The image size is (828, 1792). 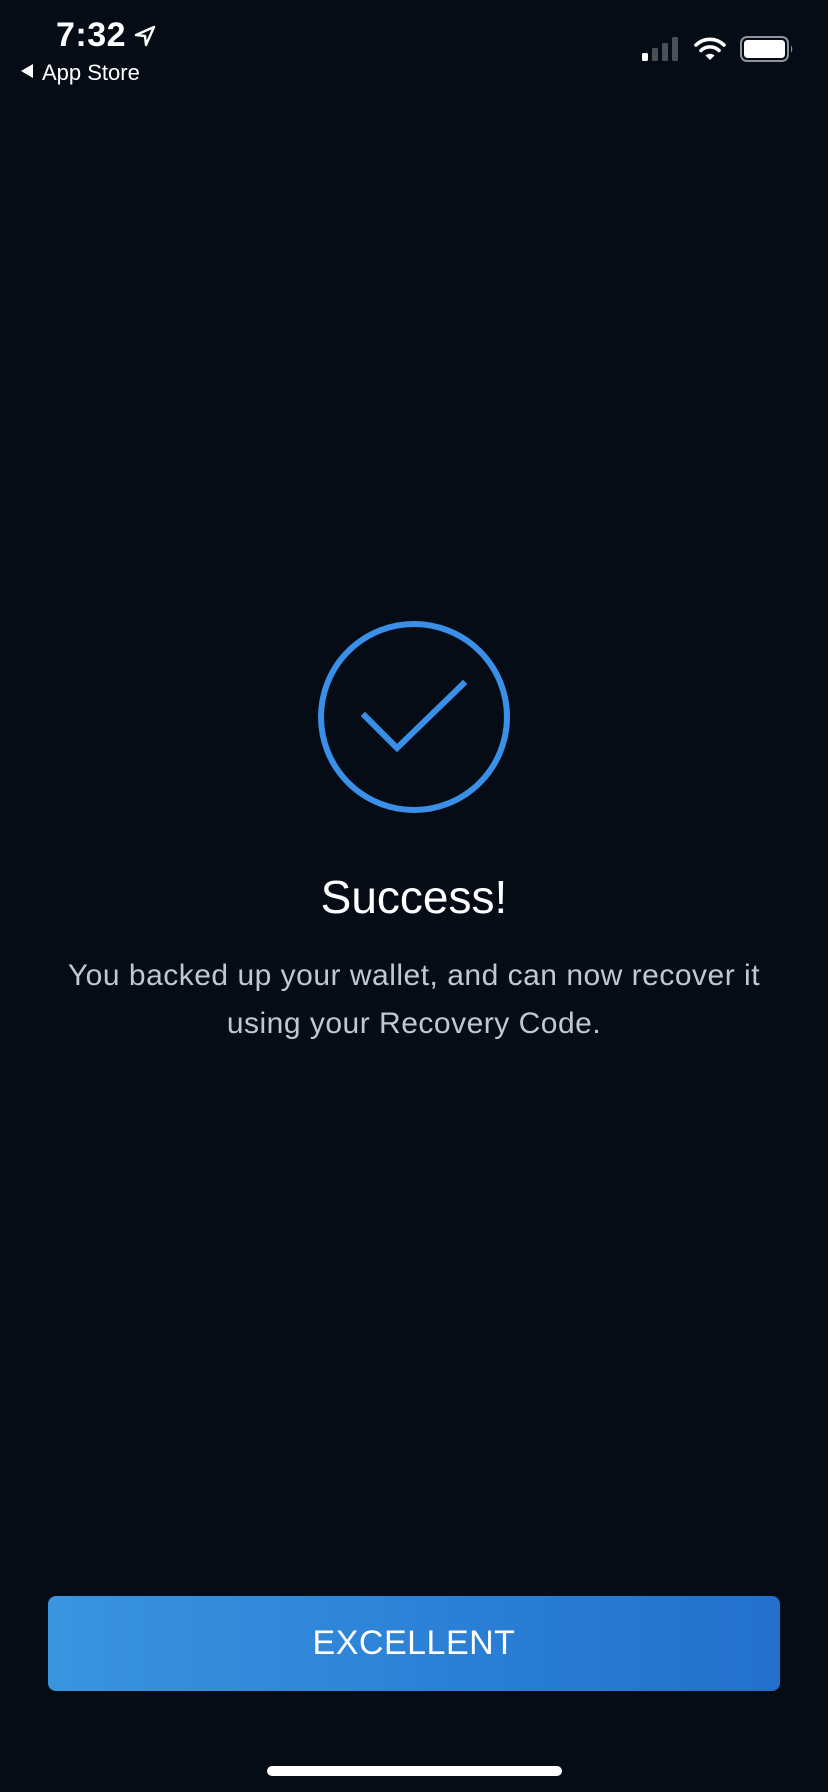 I want to click on status-indicators, so click(x=718, y=49).